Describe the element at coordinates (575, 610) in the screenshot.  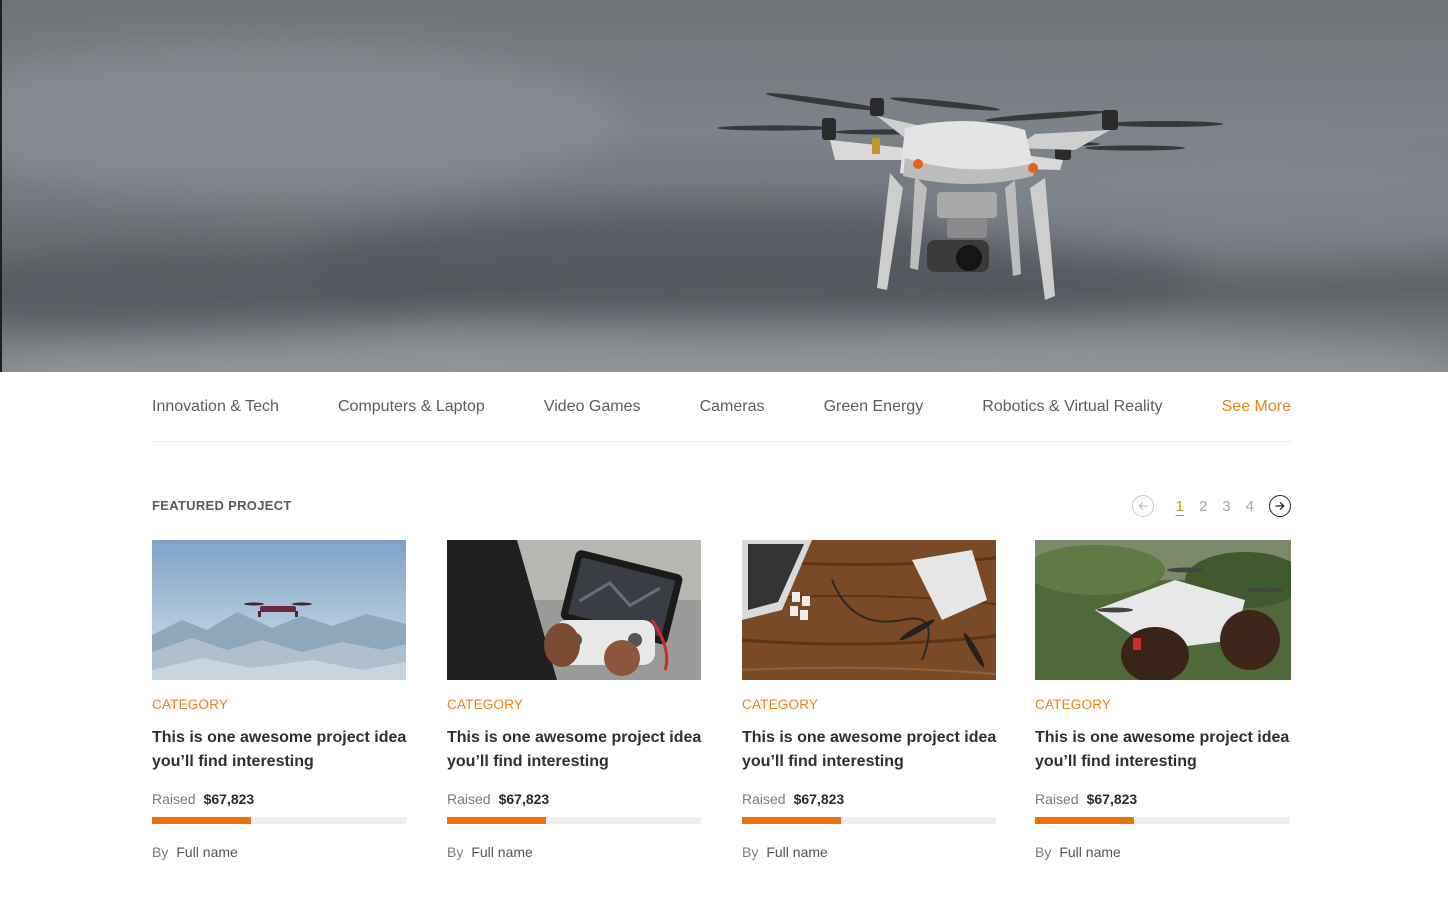
I see `project-image-drone-controller-tablet` at that location.